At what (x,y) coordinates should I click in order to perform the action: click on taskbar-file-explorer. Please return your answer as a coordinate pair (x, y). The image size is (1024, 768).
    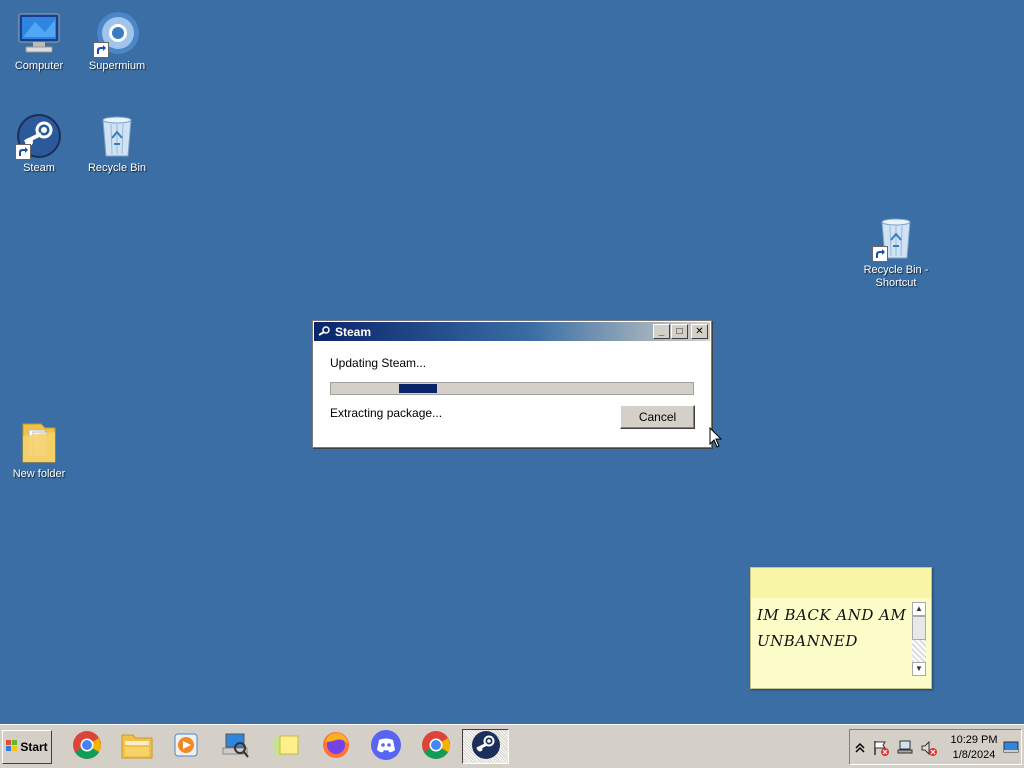
    Looking at the image, I should click on (136, 746).